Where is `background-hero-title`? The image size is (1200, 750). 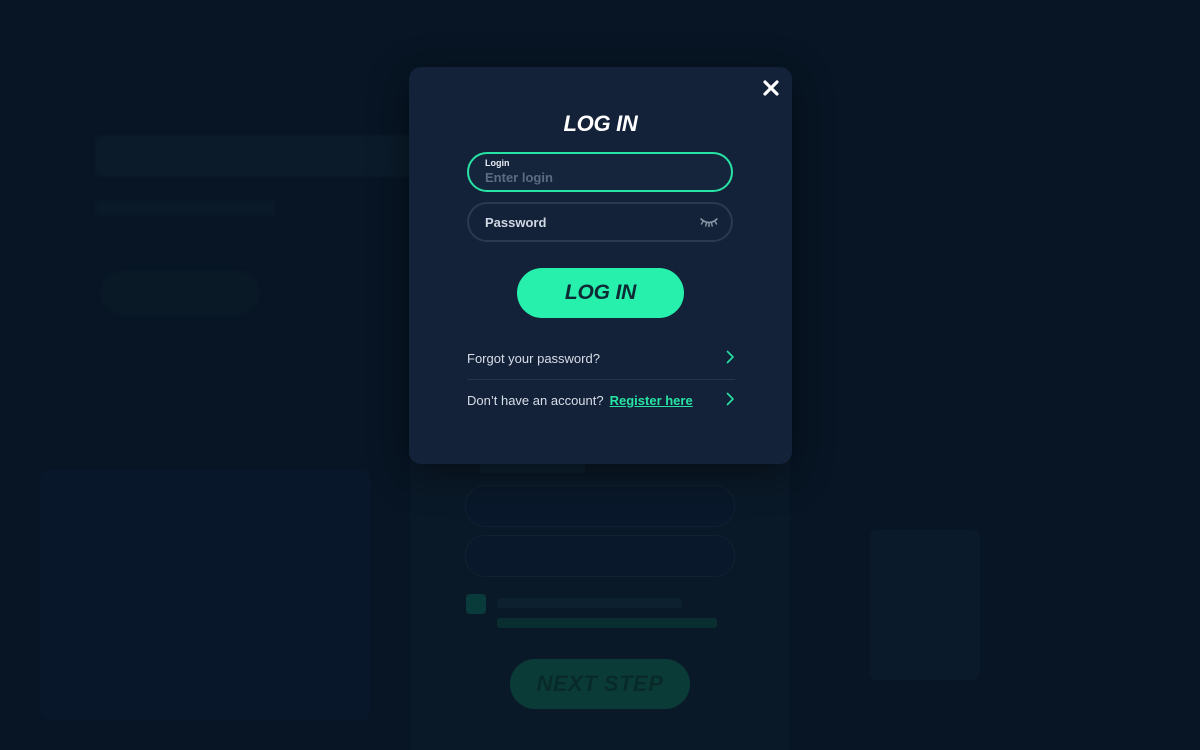
background-hero-title is located at coordinates (260, 156).